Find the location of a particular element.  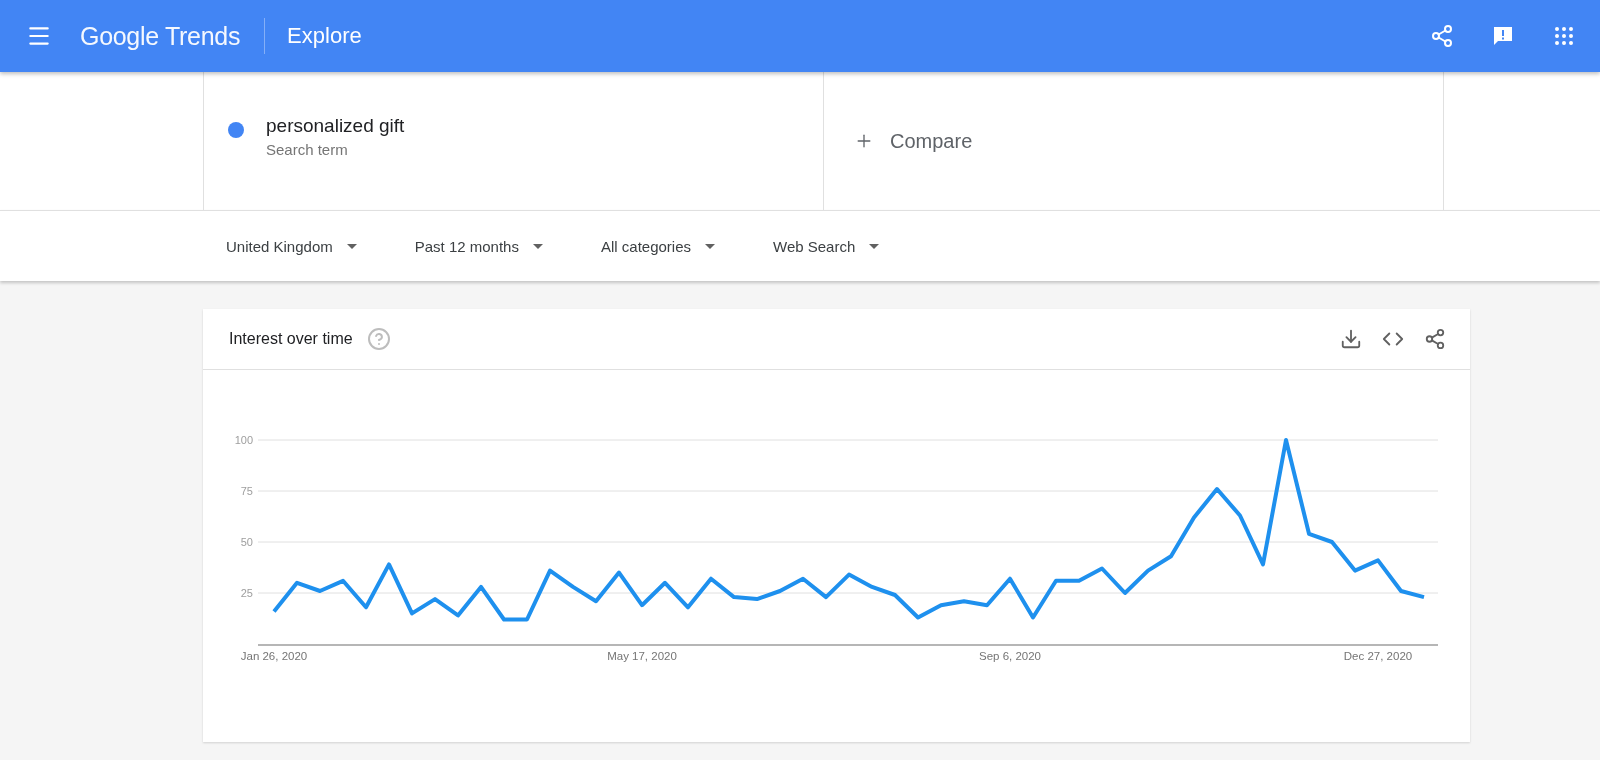

logo: Google Trends is located at coordinates (160, 36).